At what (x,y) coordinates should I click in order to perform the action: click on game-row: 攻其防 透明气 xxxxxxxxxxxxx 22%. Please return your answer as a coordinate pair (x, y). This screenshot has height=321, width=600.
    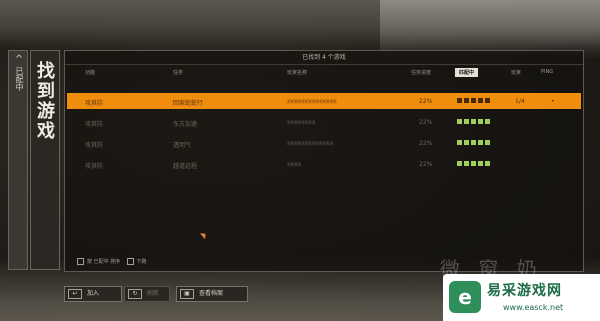
    Looking at the image, I should click on (324, 143).